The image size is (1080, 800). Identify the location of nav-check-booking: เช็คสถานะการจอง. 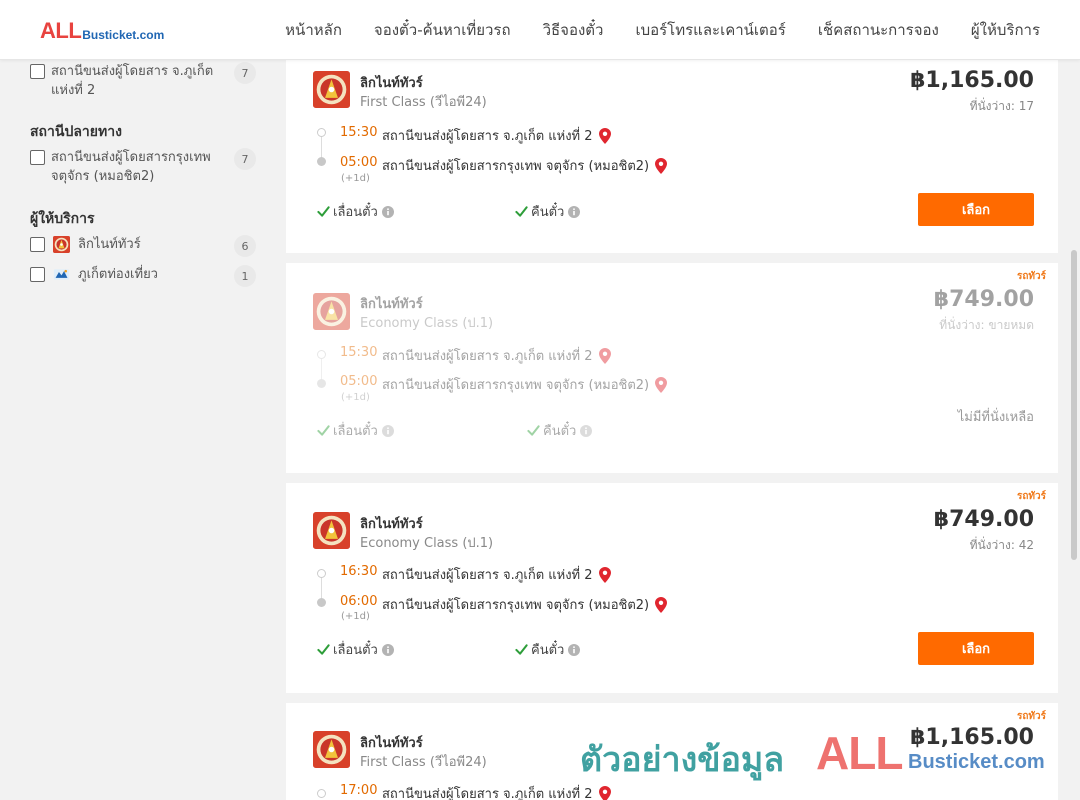
(878, 30).